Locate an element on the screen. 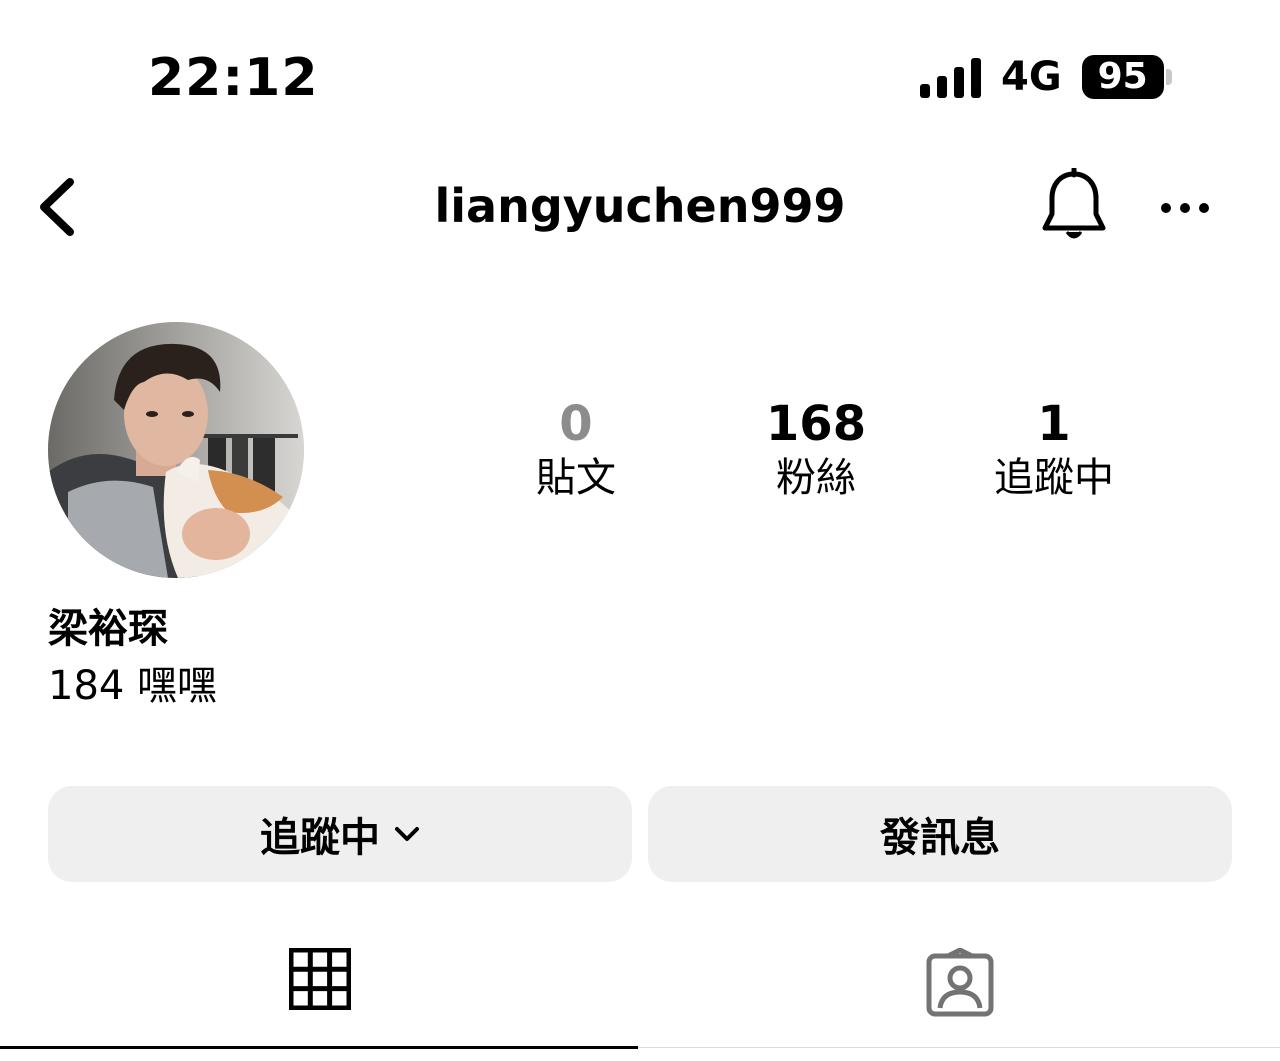  avatar is located at coordinates (176, 450).